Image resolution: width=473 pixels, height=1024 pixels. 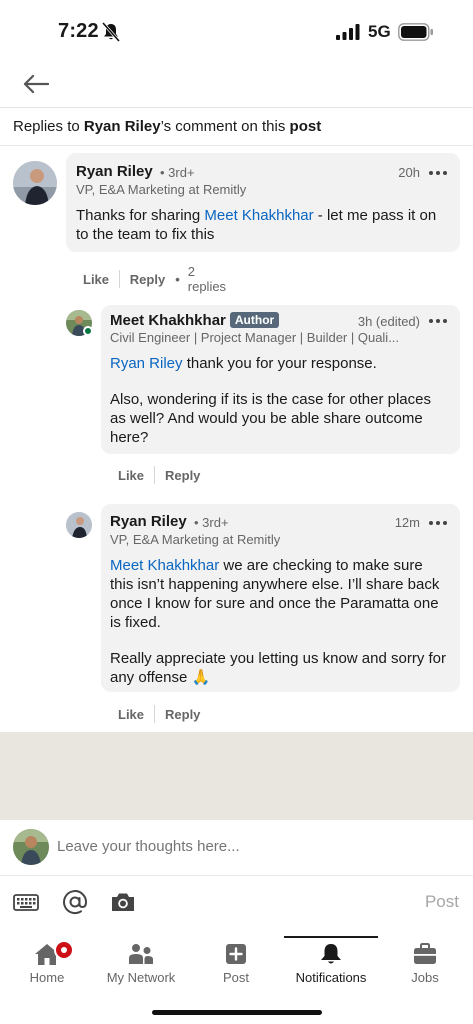 What do you see at coordinates (236, 84) in the screenshot?
I see `nav-header` at bounding box center [236, 84].